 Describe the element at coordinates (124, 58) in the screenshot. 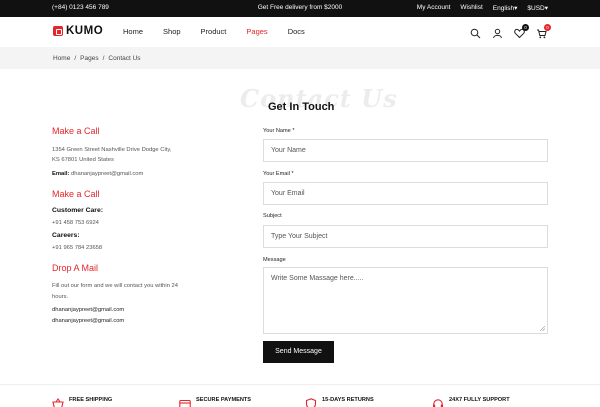

I see `breadcrumb-current: Contact Us` at that location.